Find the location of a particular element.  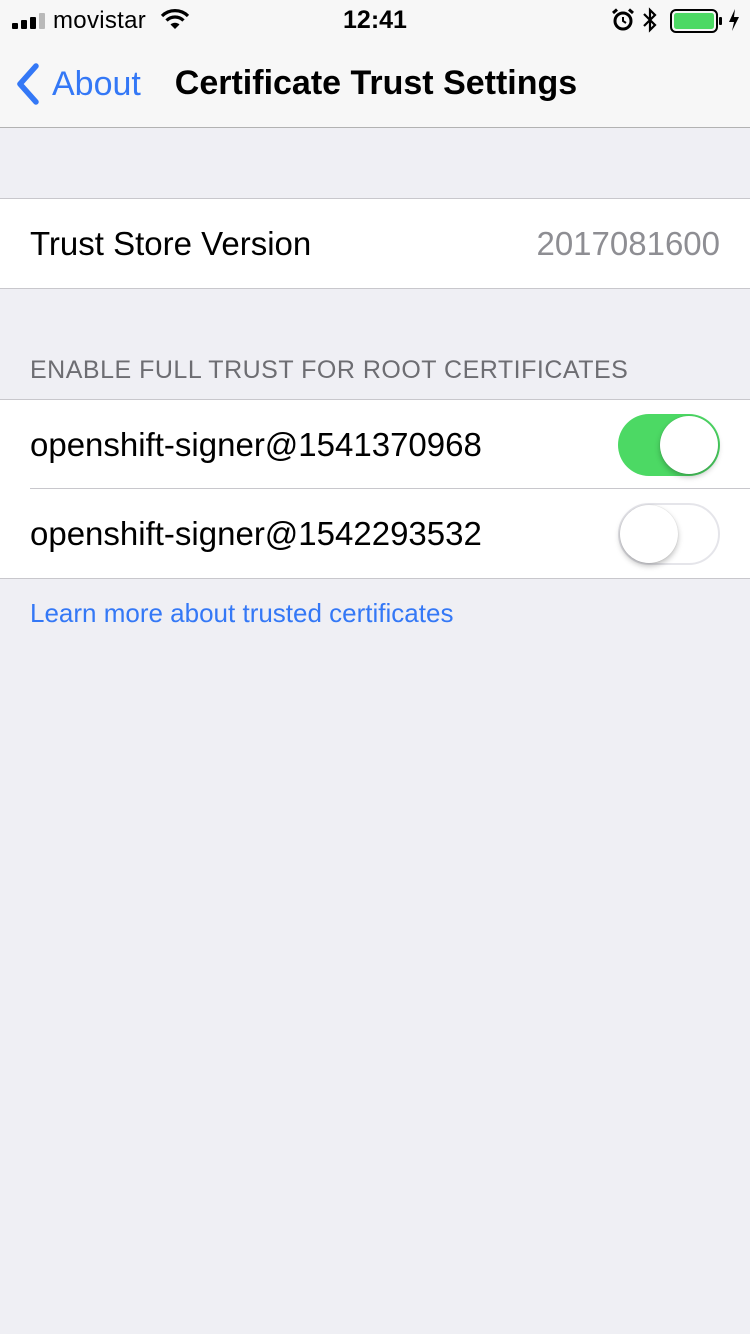

trust-store-value: 2017081600 is located at coordinates (628, 243).